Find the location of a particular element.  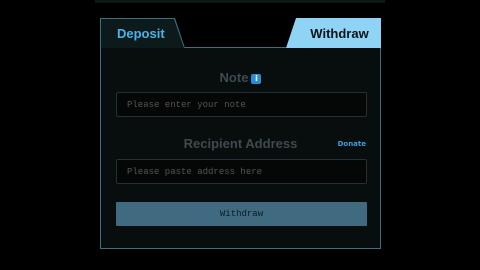

tab-deposit: Deposit is located at coordinates (142, 33).